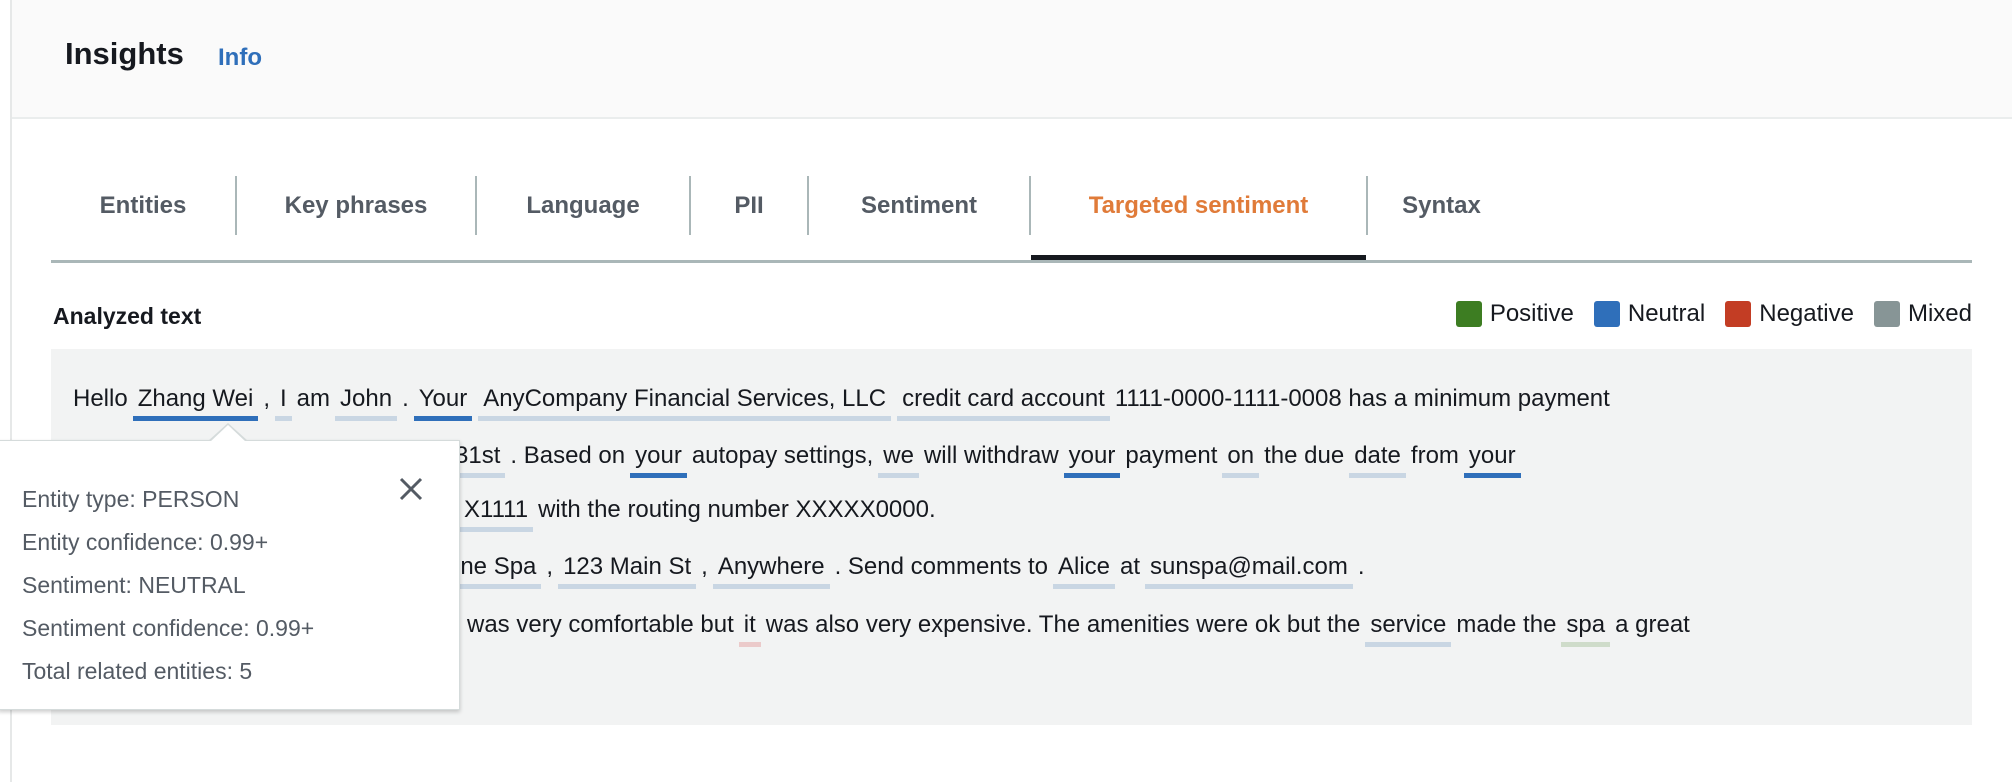 The height and width of the screenshot is (782, 2012). What do you see at coordinates (1434, 455) in the screenshot?
I see `plain-text: from` at bounding box center [1434, 455].